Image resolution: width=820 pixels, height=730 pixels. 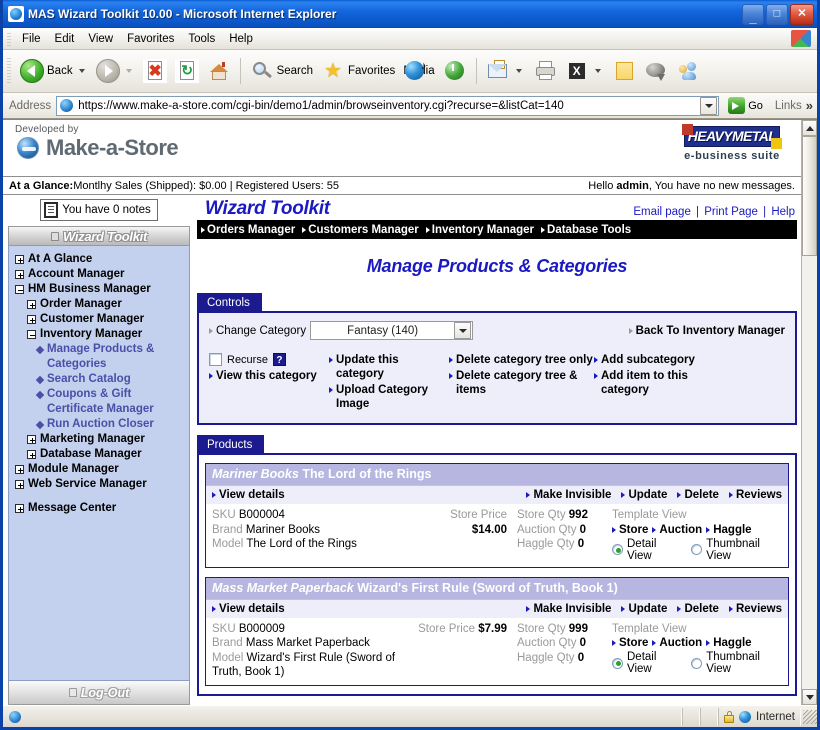 What do you see at coordinates (65, 39) in the screenshot?
I see `menu-edit: Edit` at bounding box center [65, 39].